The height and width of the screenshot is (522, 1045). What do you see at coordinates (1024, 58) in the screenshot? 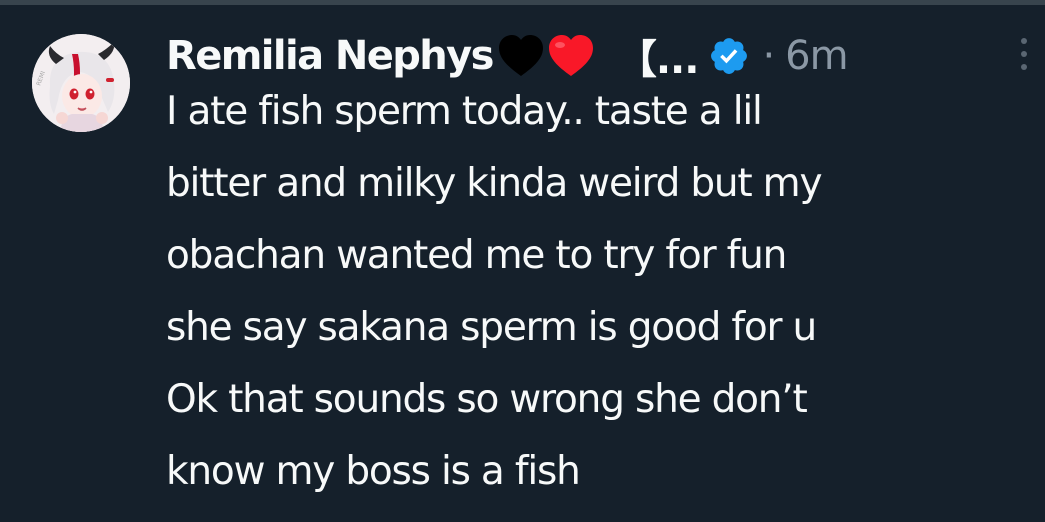
I see `more-options-icon` at bounding box center [1024, 58].